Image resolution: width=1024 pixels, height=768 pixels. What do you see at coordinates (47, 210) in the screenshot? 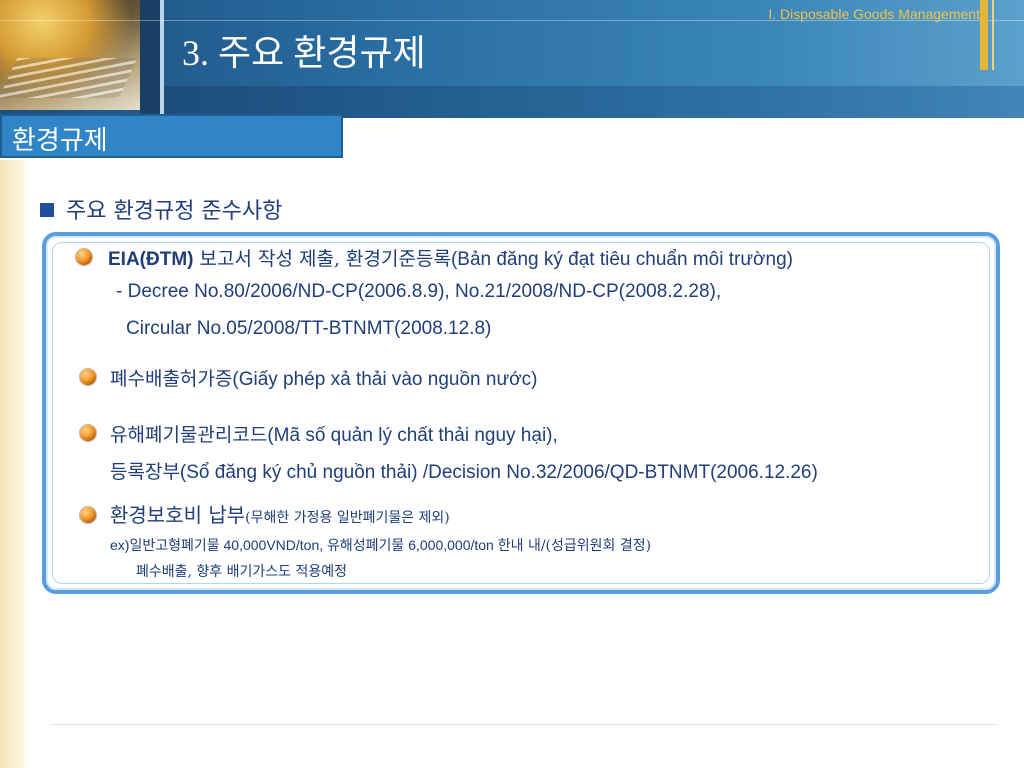
I see `square-bullet-icon` at bounding box center [47, 210].